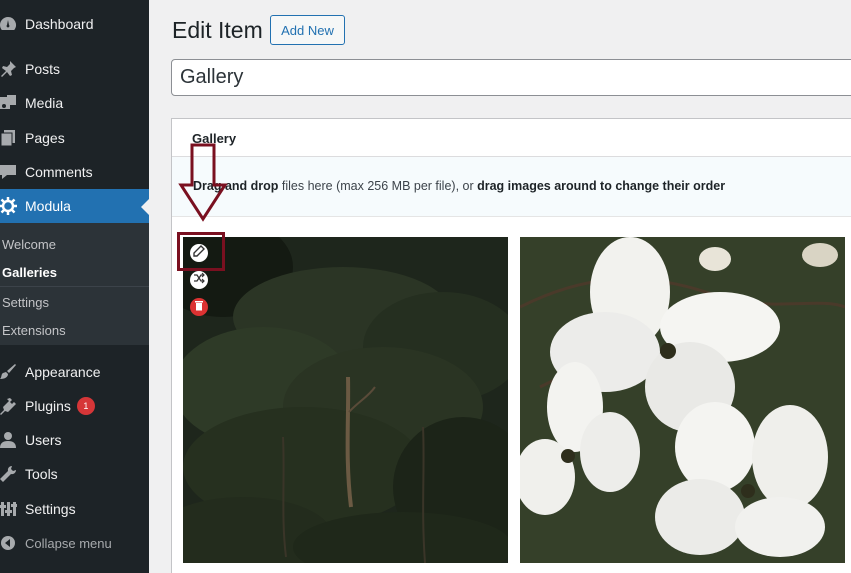 The height and width of the screenshot is (573, 851). What do you see at coordinates (74, 103) in the screenshot?
I see `menu-media: Media` at bounding box center [74, 103].